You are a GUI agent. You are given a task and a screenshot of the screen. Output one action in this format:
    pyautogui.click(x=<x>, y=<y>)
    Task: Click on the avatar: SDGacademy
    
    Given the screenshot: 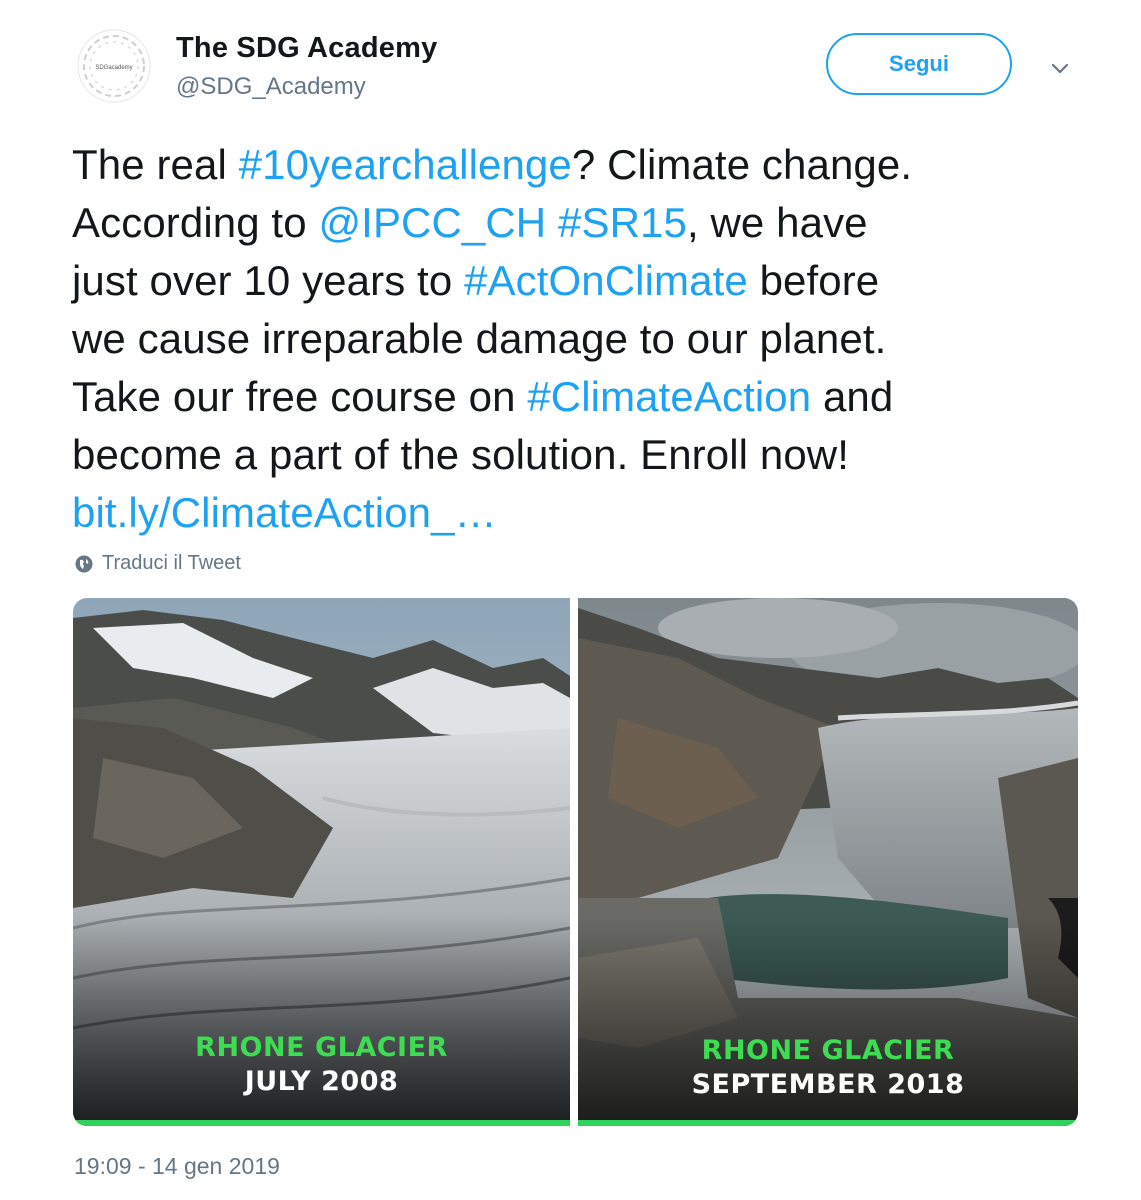 What is the action you would take?
    pyautogui.click(x=114, y=66)
    